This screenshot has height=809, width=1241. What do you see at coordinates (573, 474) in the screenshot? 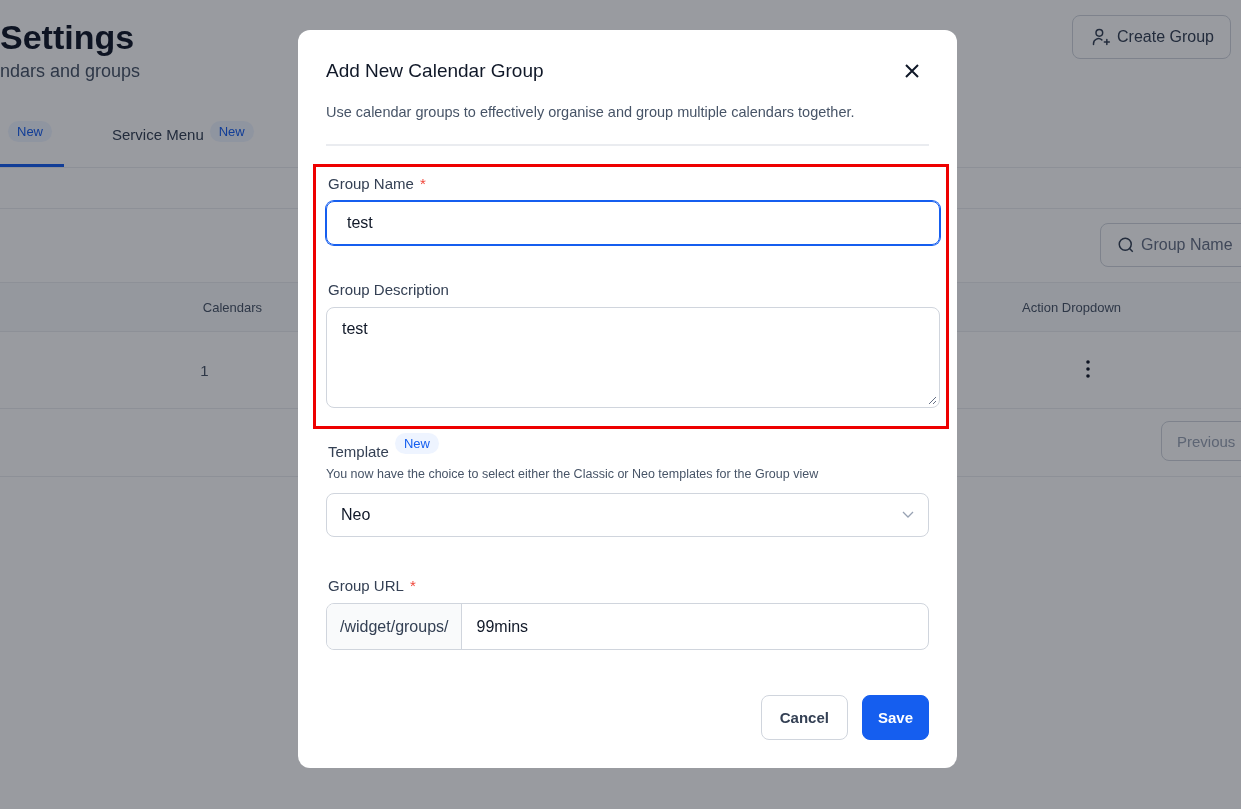
I see `field-hint: You now have the choice to select either the Classic or Neo templates for the Group view` at bounding box center [573, 474].